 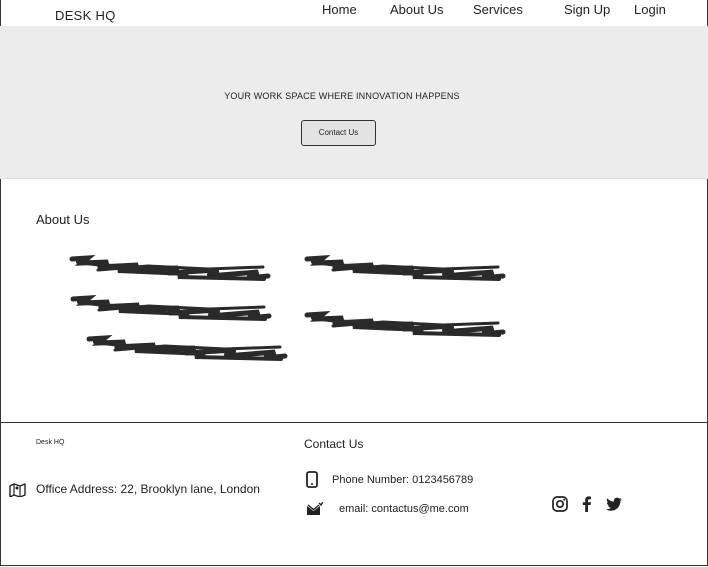 I want to click on email-address: email: contactus@me.com, so click(x=404, y=509).